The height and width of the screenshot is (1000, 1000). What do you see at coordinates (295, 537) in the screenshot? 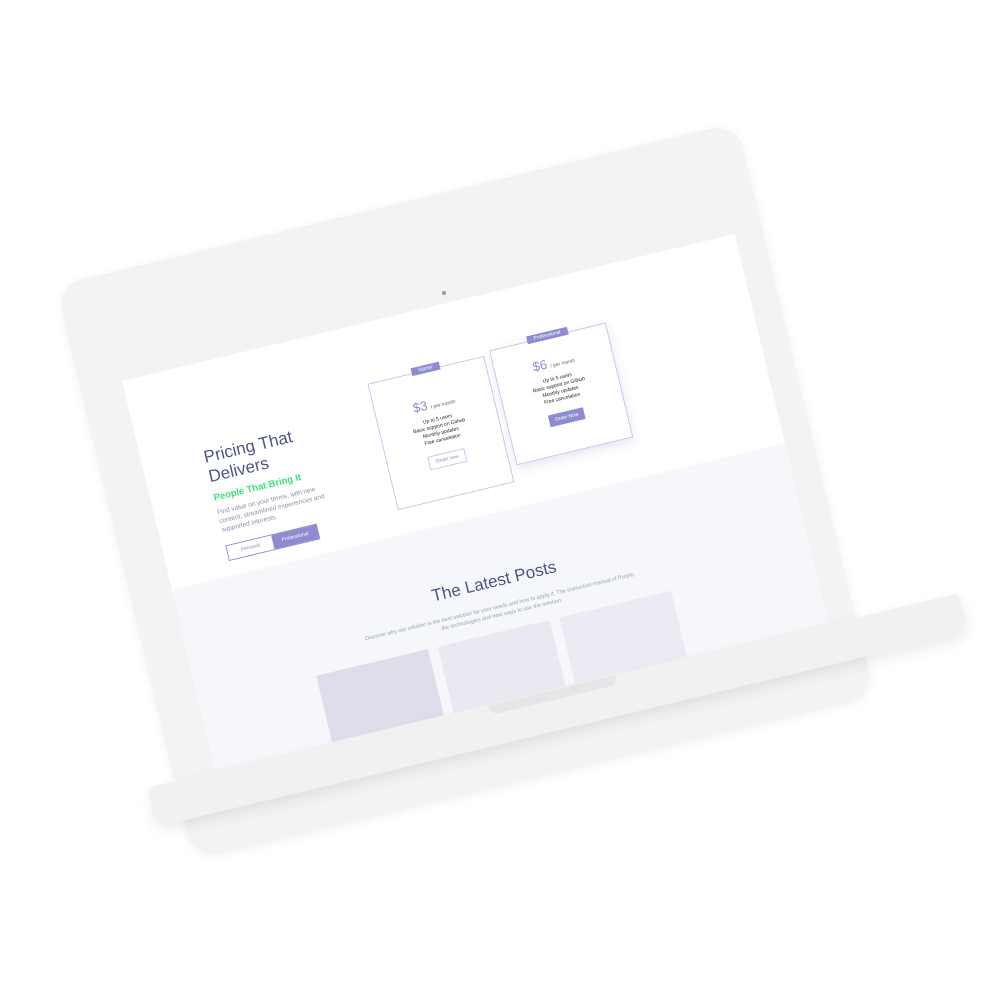
I see `toggle-professional: Professional` at bounding box center [295, 537].